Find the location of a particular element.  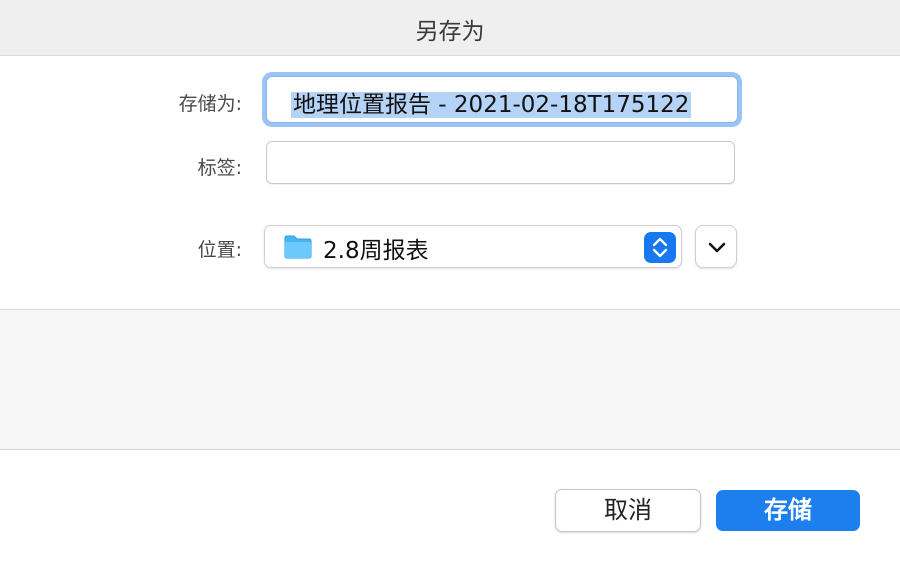

stepper-arrows-icon is located at coordinates (660, 247).